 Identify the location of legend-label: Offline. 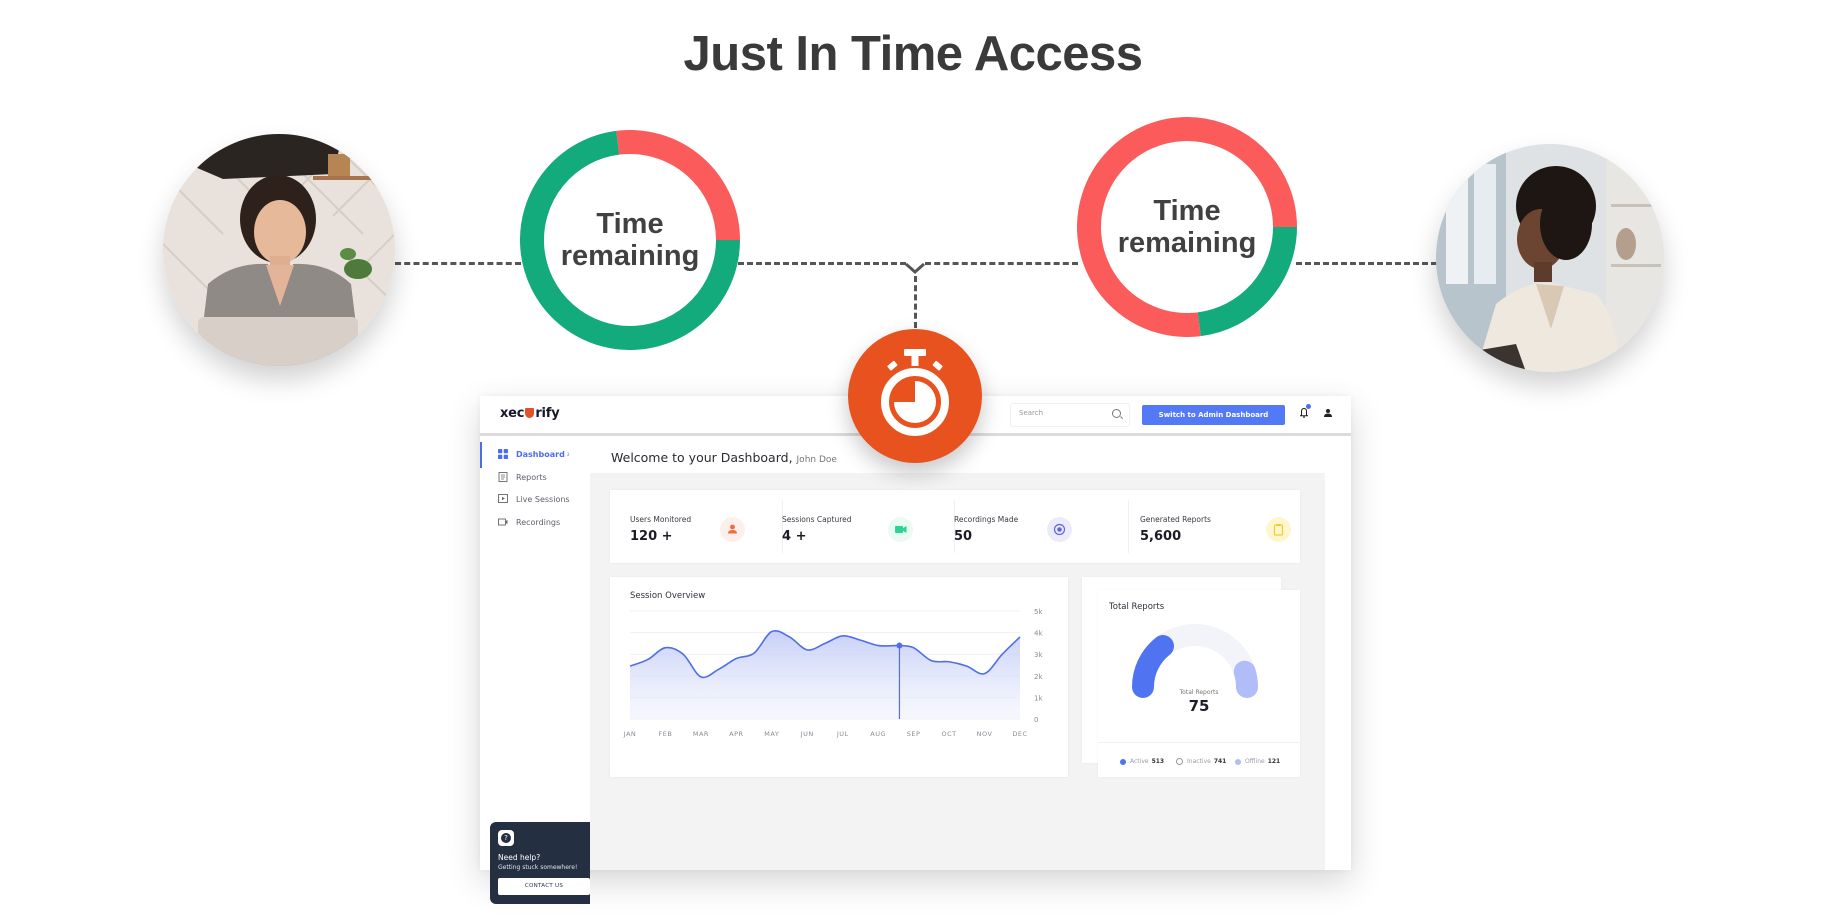
(1255, 761).